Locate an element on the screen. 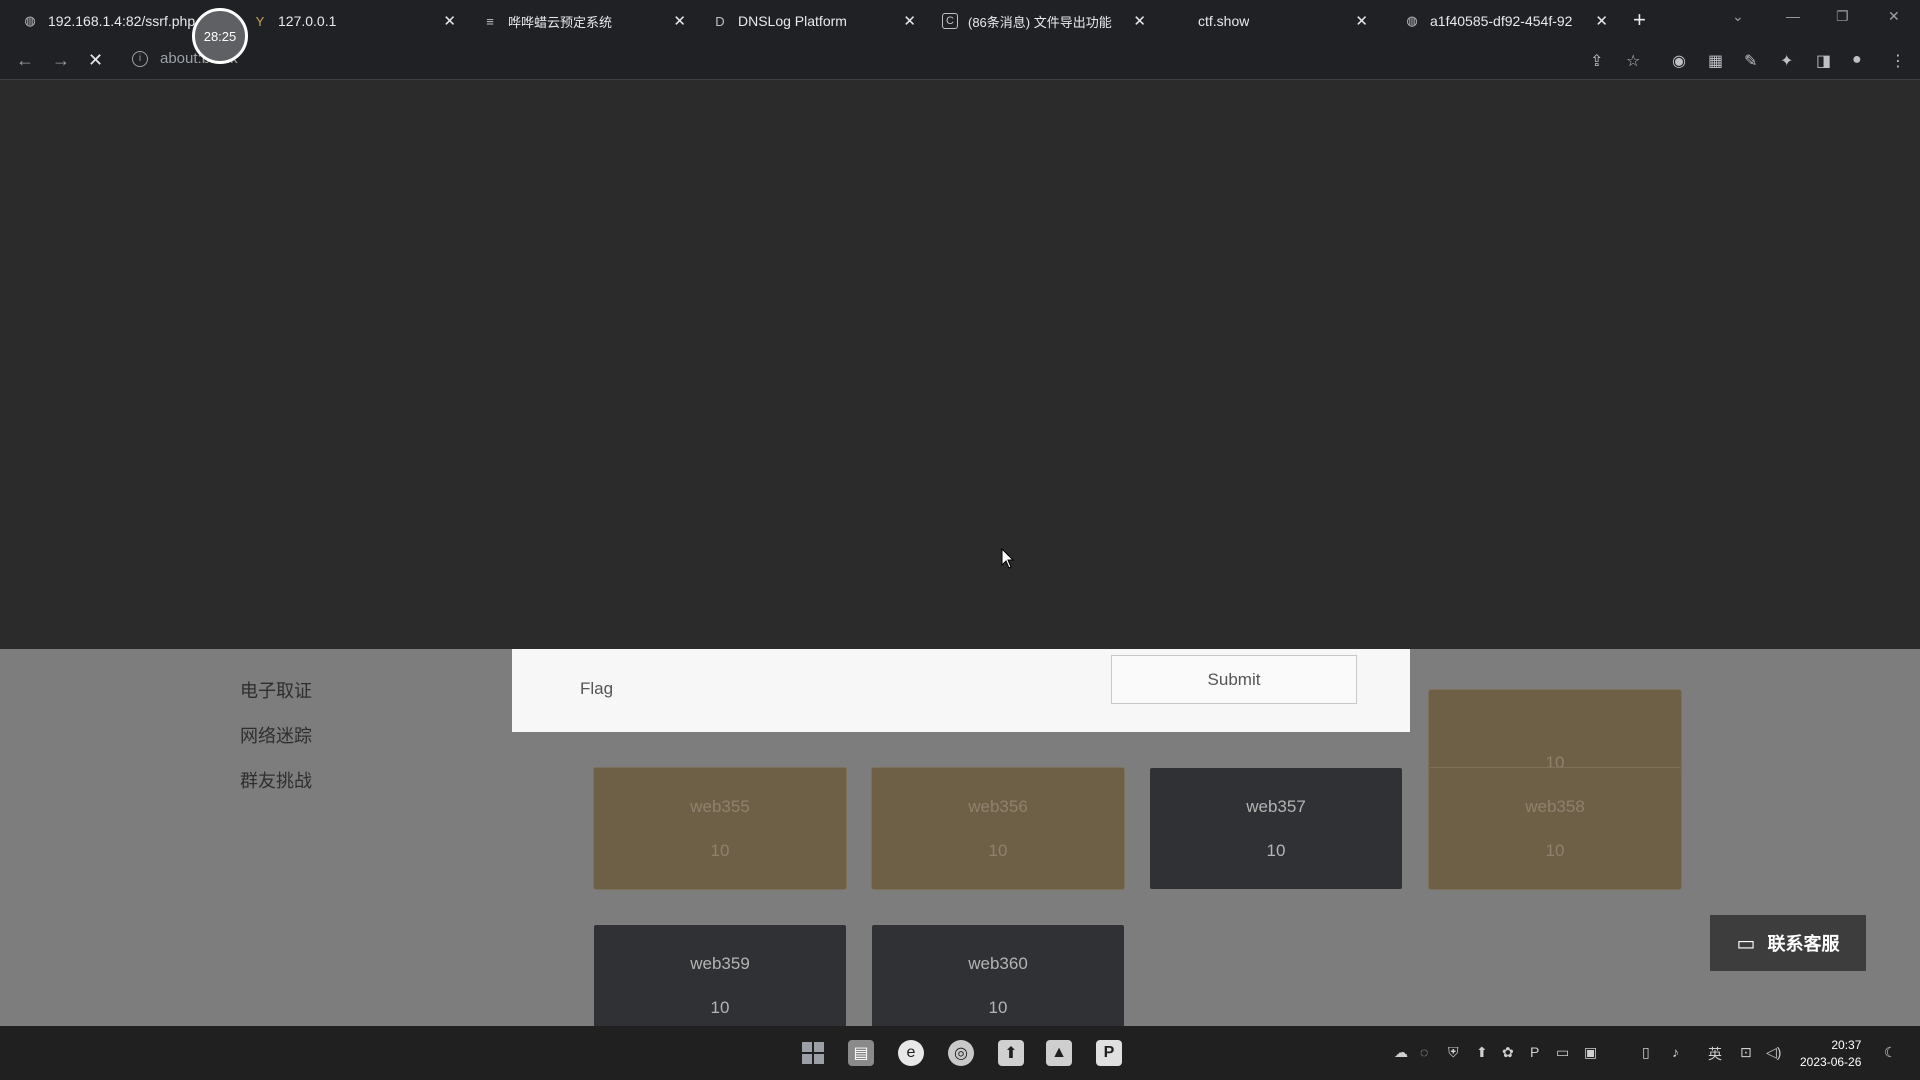 This screenshot has height=1080, width=1920. stop-loading-icon: ✕ is located at coordinates (95, 60).